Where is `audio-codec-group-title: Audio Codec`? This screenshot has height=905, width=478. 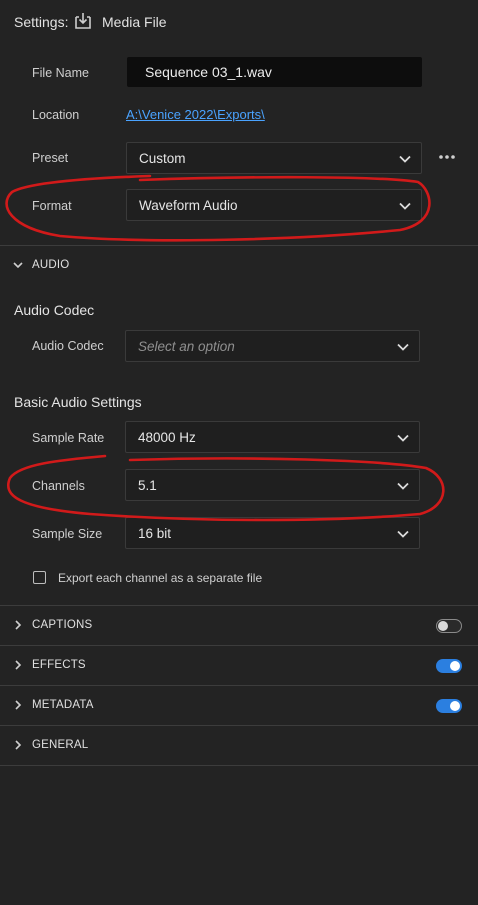
audio-codec-group-title: Audio Codec is located at coordinates (54, 310).